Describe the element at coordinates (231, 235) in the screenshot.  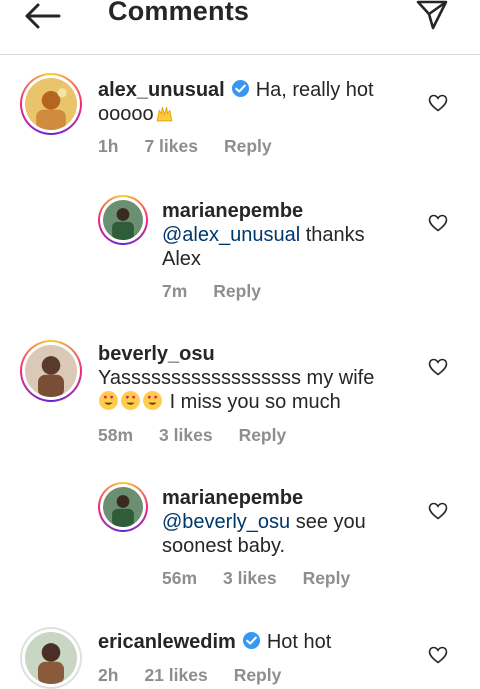
I see `mention-link: @alex_unusual` at that location.